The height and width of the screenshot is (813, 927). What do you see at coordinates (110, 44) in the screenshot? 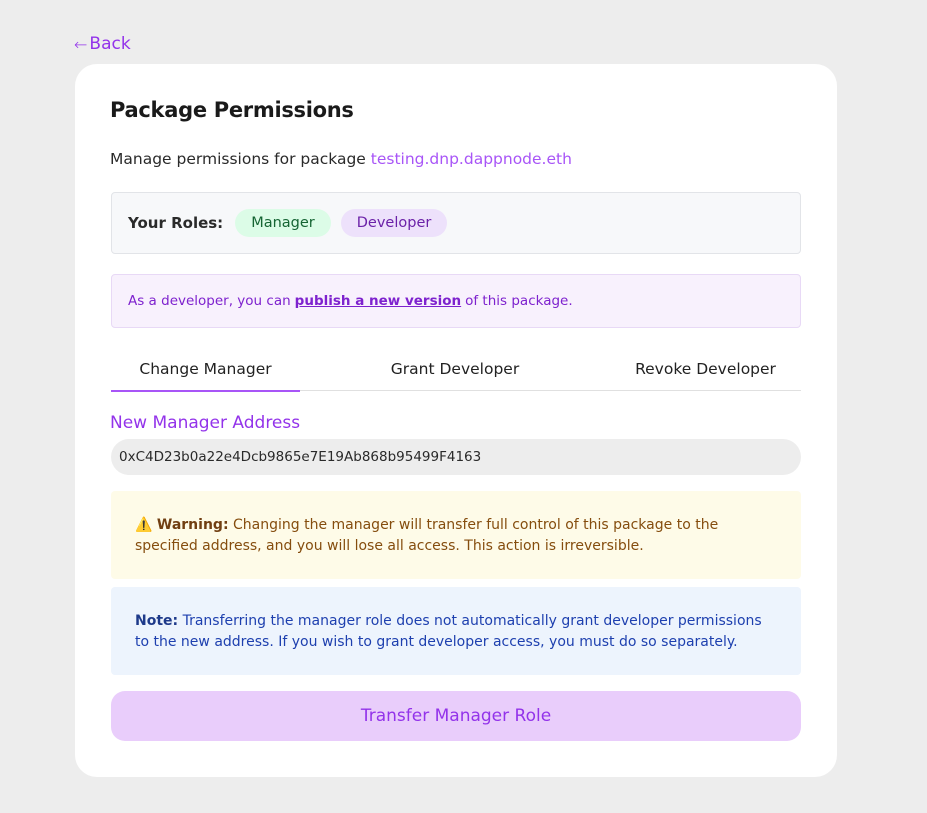
I see `back-label: Back` at bounding box center [110, 44].